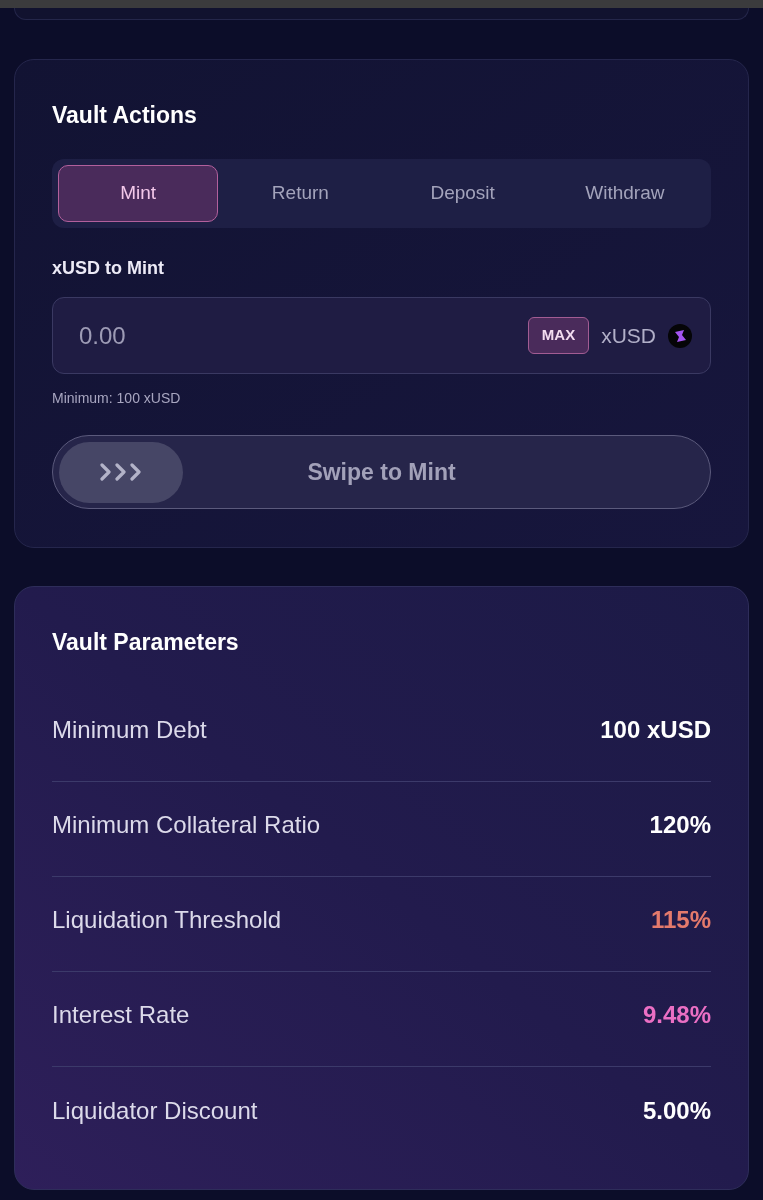 Image resolution: width=763 pixels, height=1200 pixels. What do you see at coordinates (117, 398) in the screenshot?
I see `minimum-hint: Minimum: 100 xUSD` at bounding box center [117, 398].